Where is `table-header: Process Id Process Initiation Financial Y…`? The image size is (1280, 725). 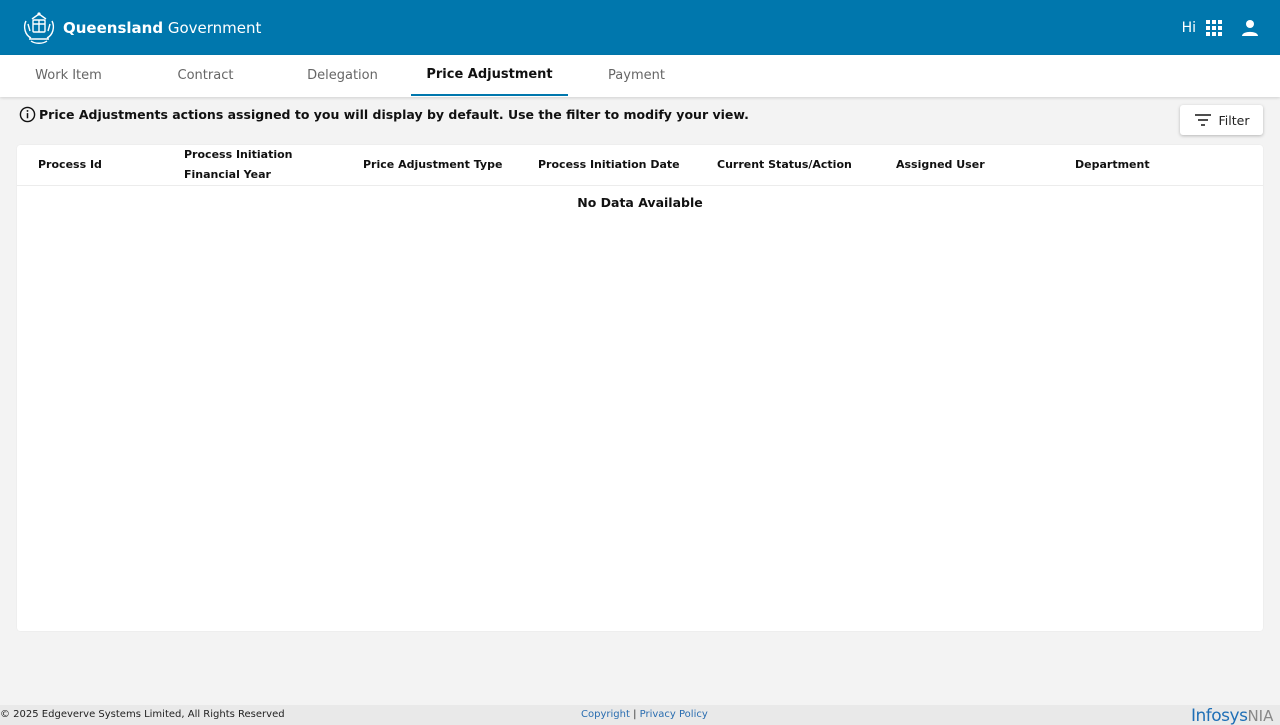
table-header: Process Id Process Initiation Financial Y… is located at coordinates (640, 165).